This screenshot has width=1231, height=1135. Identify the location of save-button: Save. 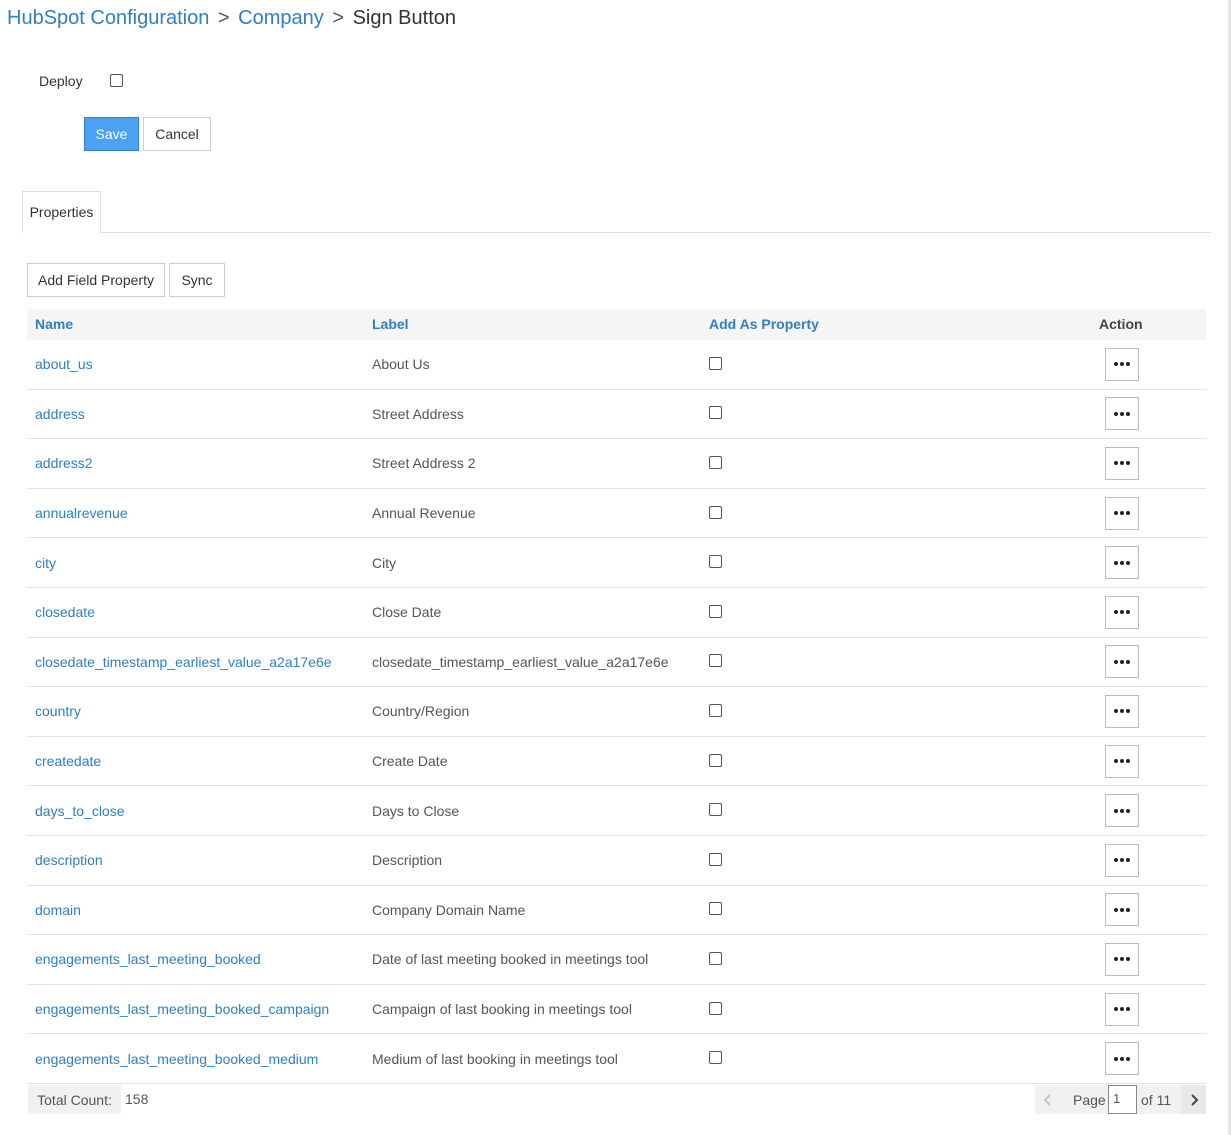
(111, 134).